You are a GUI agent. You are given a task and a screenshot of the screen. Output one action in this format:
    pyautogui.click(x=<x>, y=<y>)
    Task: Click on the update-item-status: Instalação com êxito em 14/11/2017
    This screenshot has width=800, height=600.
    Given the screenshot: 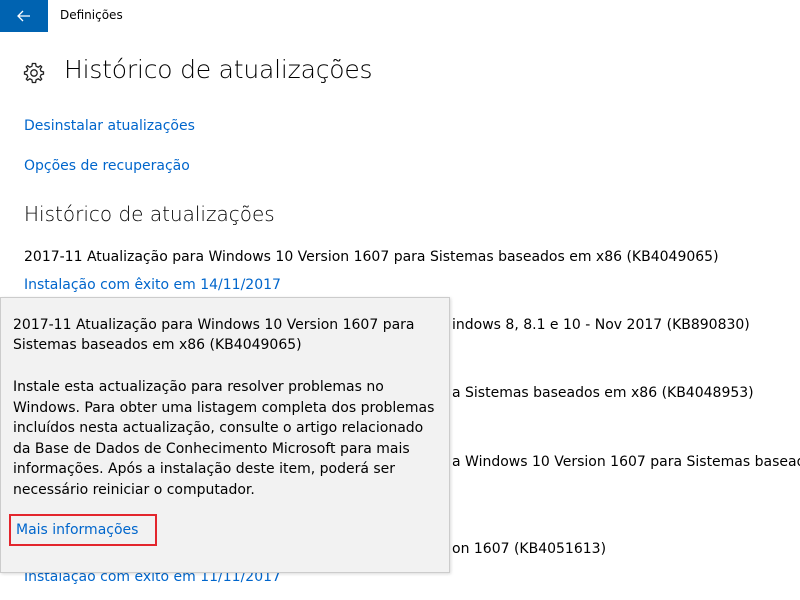 What is the action you would take?
    pyautogui.click(x=152, y=285)
    